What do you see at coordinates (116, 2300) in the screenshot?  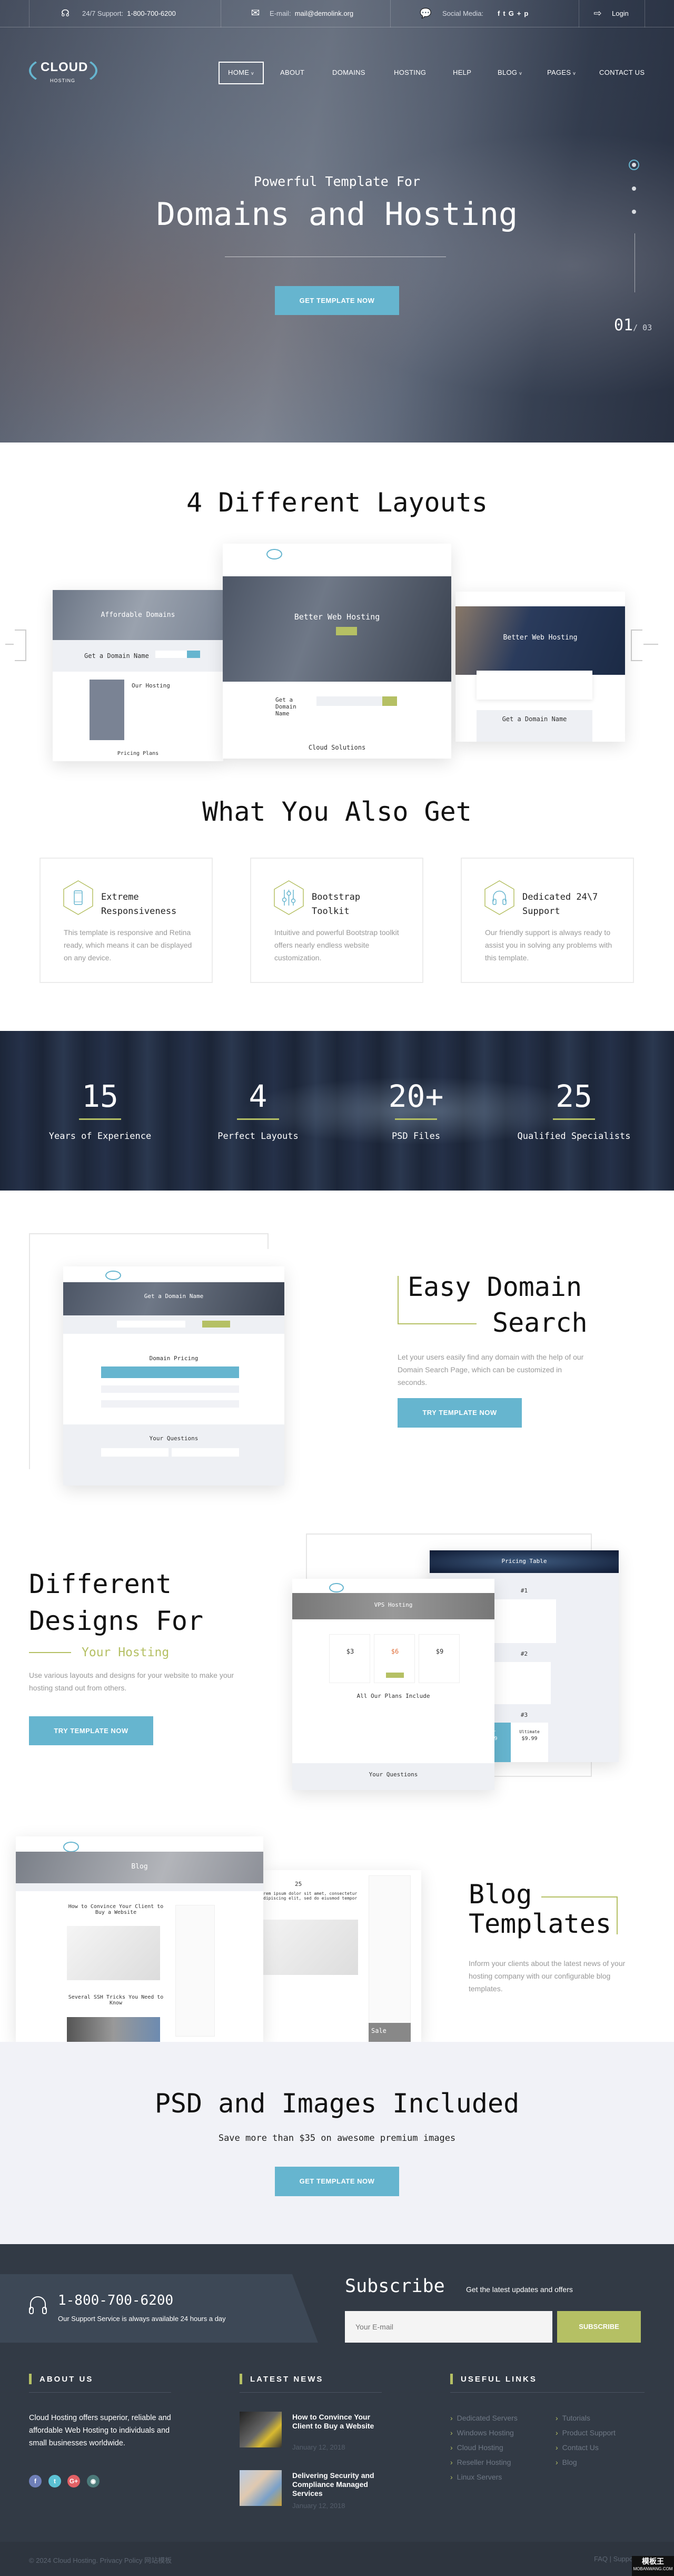 I see `footer-phone: 1-800-700-6200` at bounding box center [116, 2300].